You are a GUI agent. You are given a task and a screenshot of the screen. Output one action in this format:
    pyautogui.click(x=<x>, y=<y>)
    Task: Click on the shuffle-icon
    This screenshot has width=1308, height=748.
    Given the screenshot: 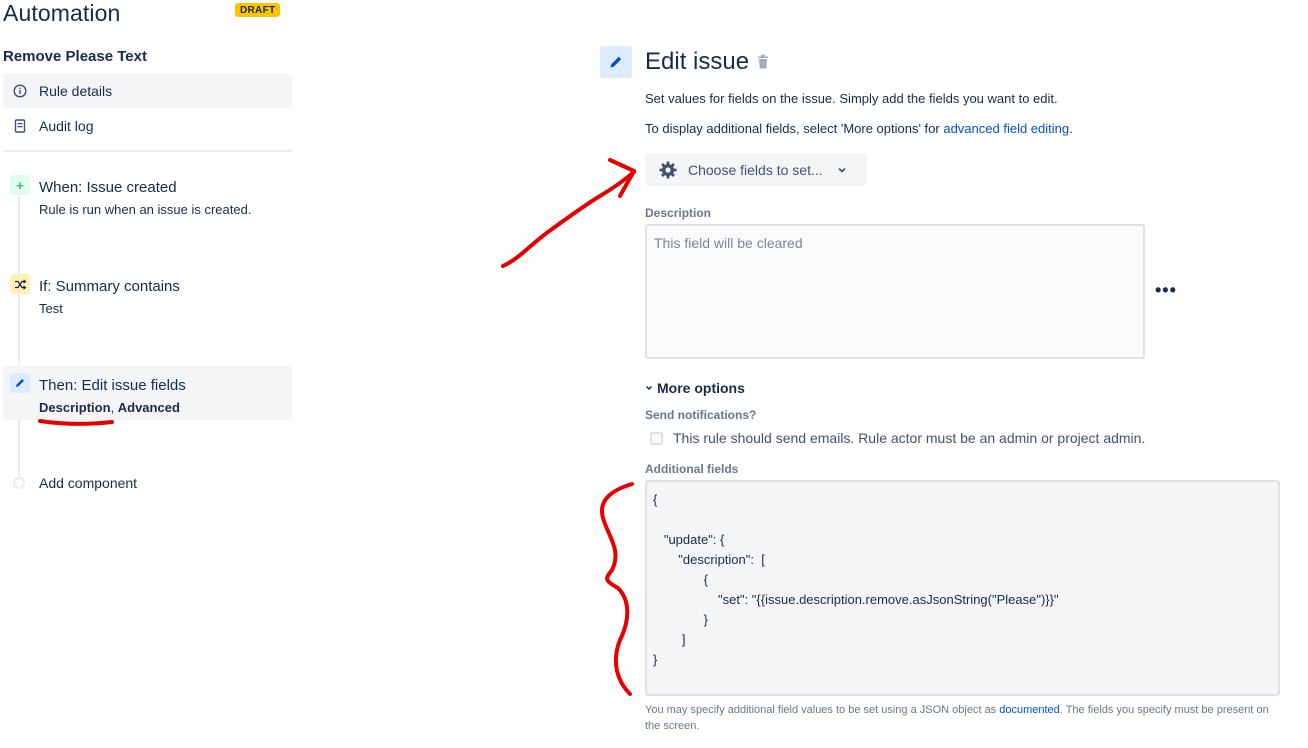 What is the action you would take?
    pyautogui.click(x=20, y=284)
    